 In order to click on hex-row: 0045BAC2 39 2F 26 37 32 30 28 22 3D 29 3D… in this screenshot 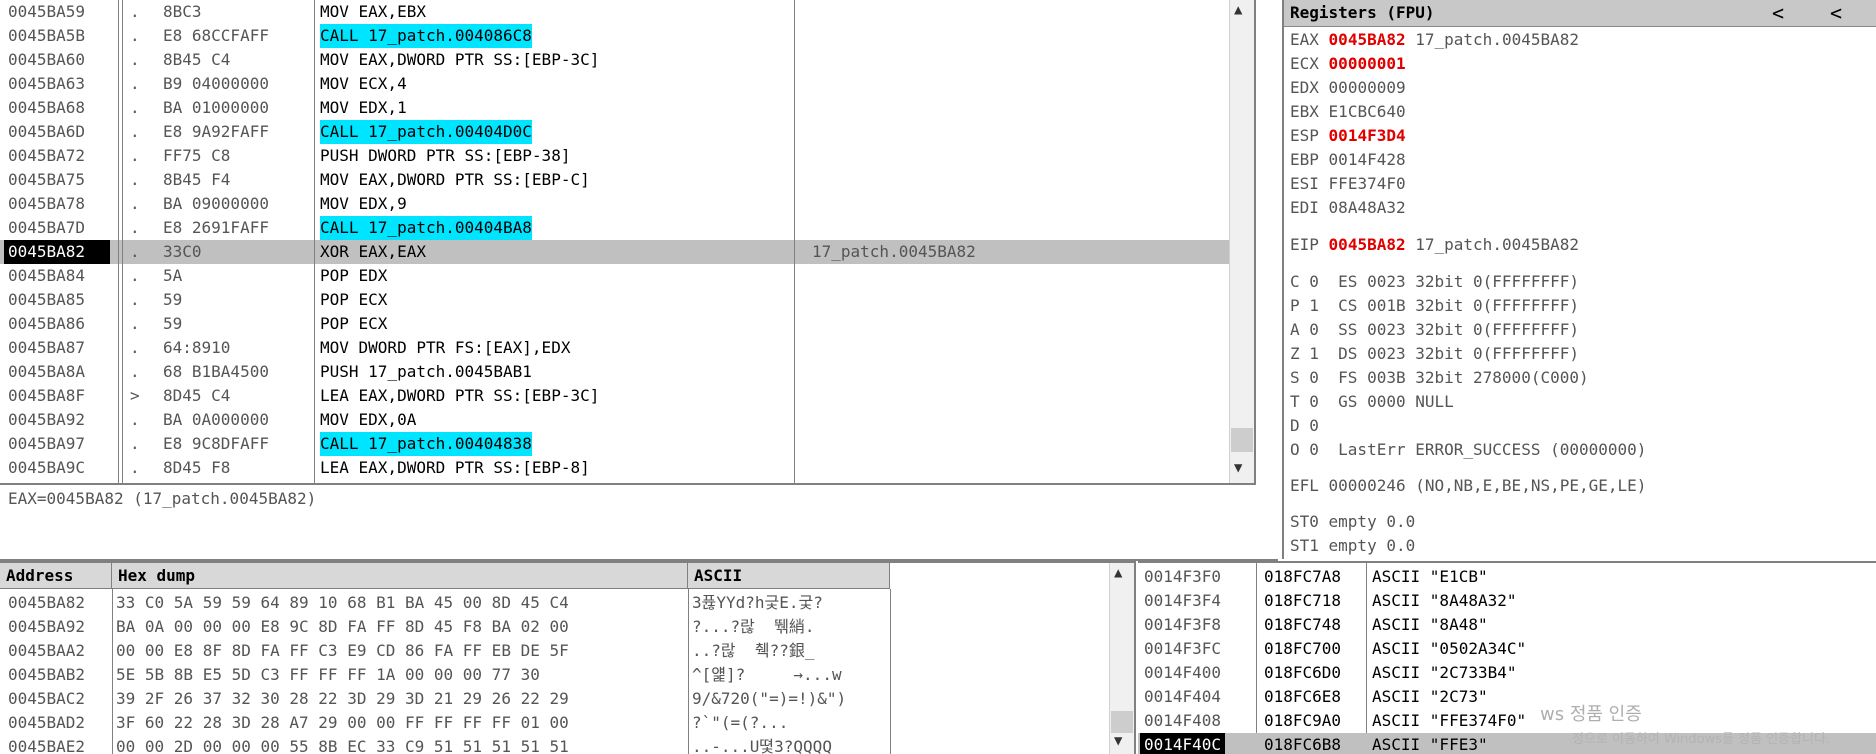, I will do `click(555, 699)`.